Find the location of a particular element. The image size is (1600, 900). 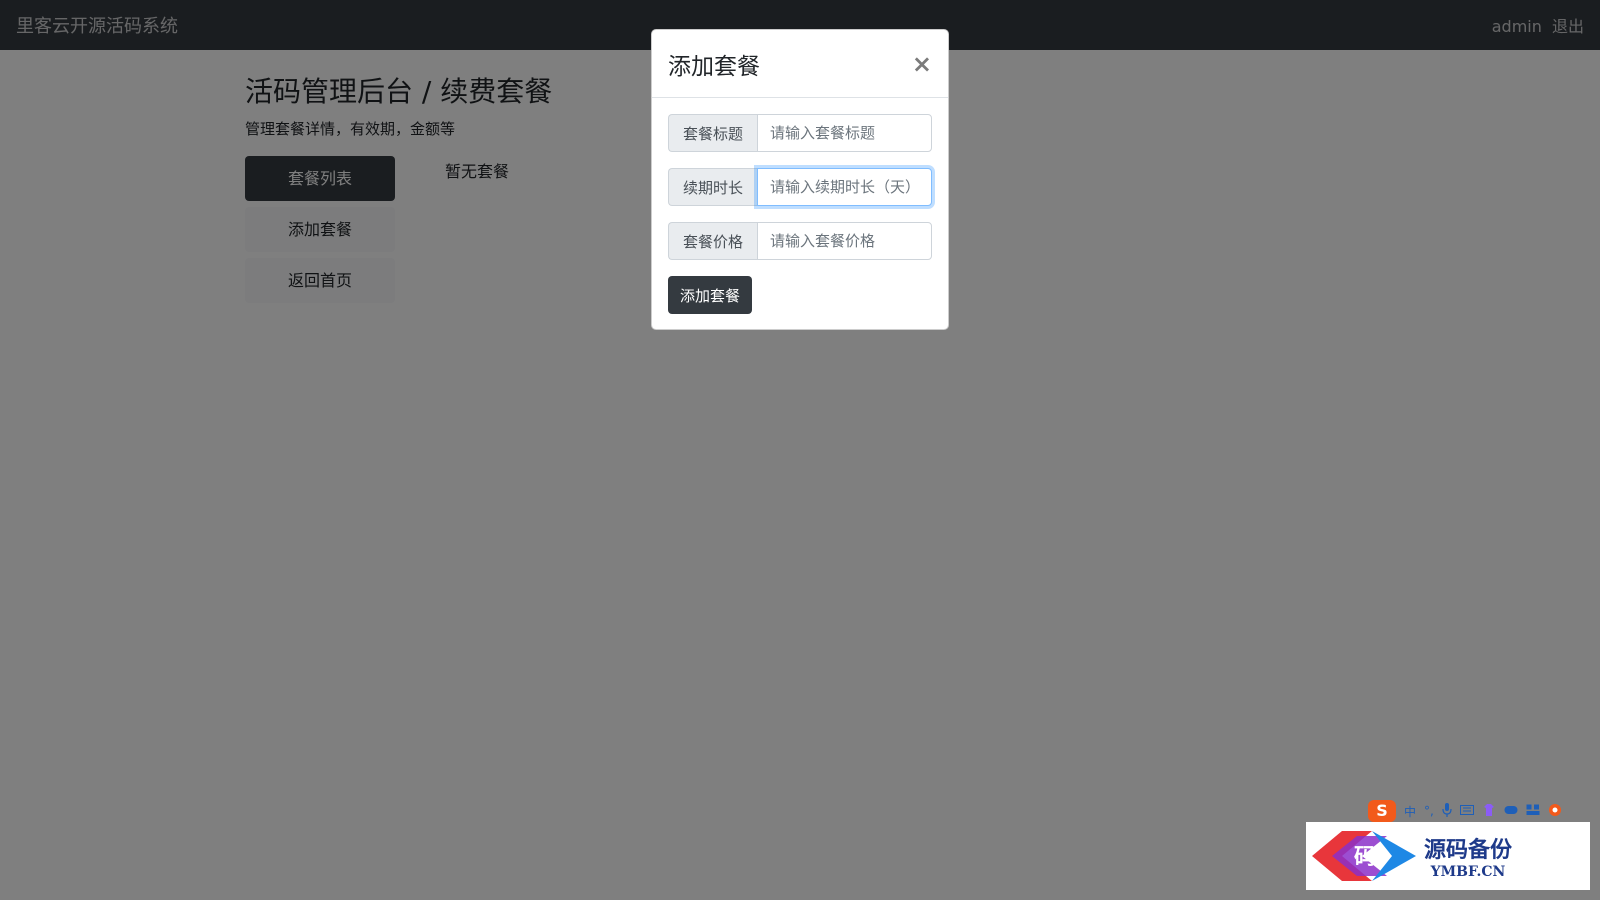

punctuation-icon: °, is located at coordinates (1429, 811).